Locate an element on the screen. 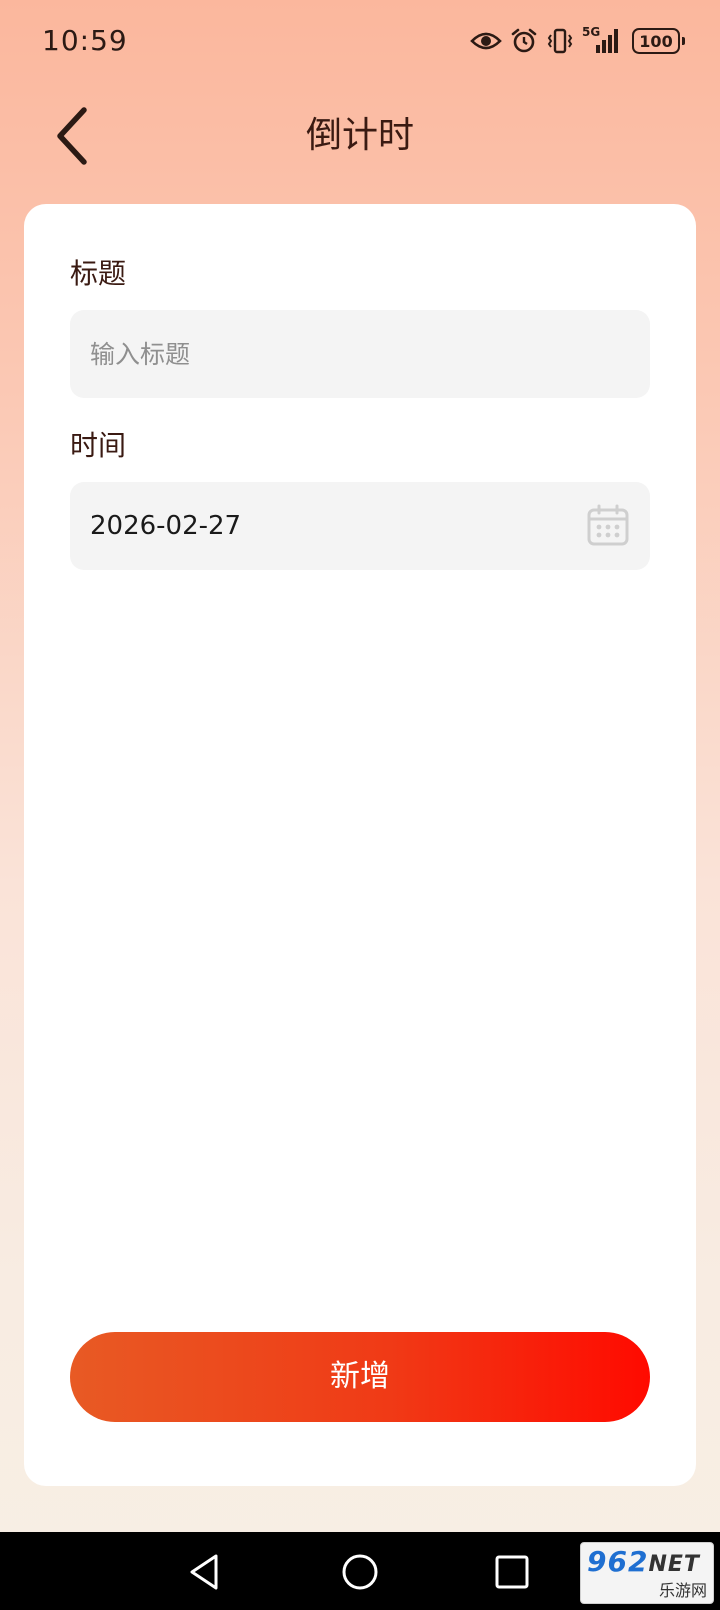 This screenshot has height=1610, width=720. page-title: 倒计时 is located at coordinates (359, 135).